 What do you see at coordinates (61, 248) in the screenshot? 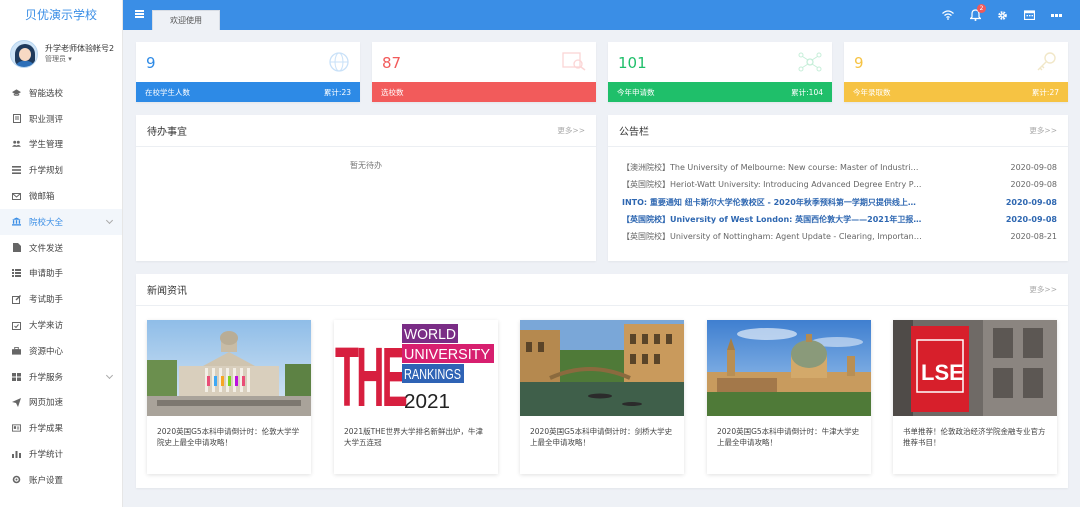
I see `sidebar-item-file-send: 文件发送` at bounding box center [61, 248].